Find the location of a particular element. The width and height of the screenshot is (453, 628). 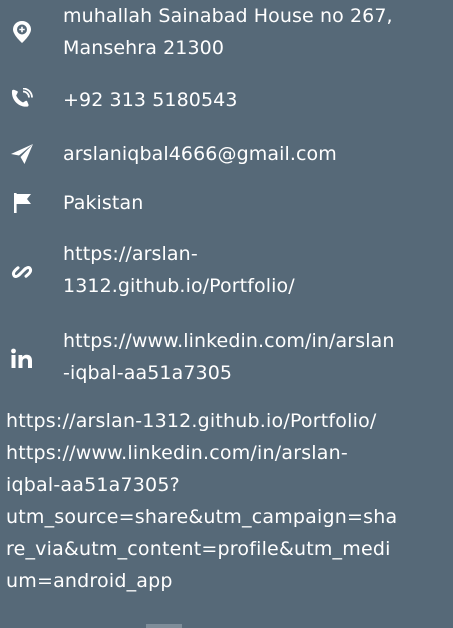

note-line-4: utm_source=share&utm_campaign=sha is located at coordinates (228, 517).